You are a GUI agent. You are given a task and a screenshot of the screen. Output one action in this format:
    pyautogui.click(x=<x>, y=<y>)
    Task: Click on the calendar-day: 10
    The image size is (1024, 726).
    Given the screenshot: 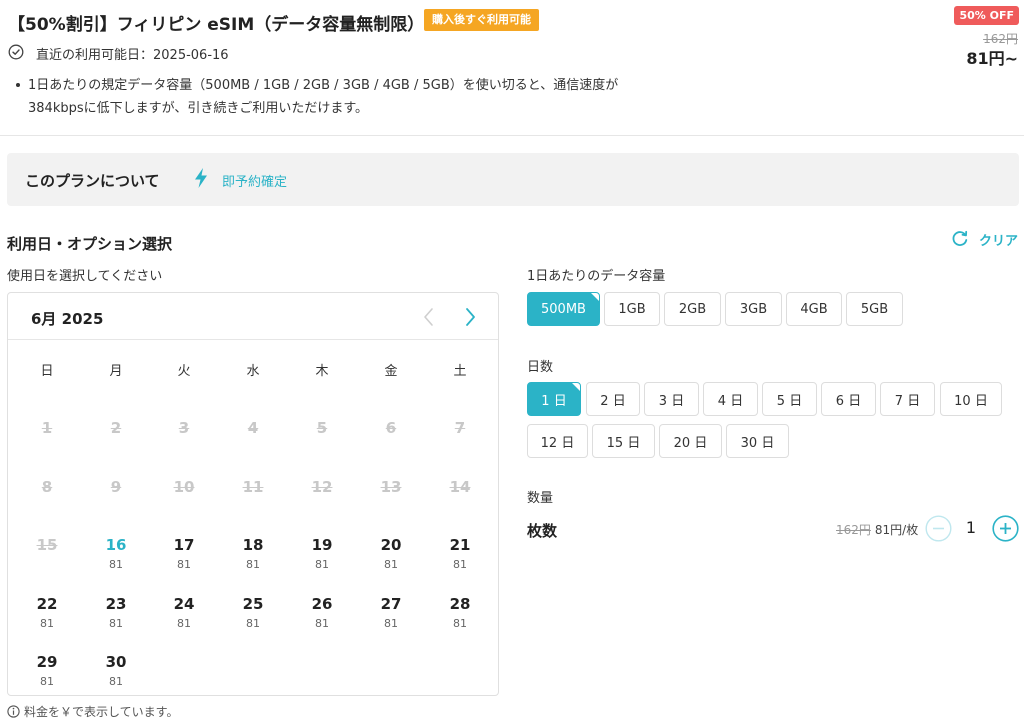 What is the action you would take?
    pyautogui.click(x=184, y=501)
    